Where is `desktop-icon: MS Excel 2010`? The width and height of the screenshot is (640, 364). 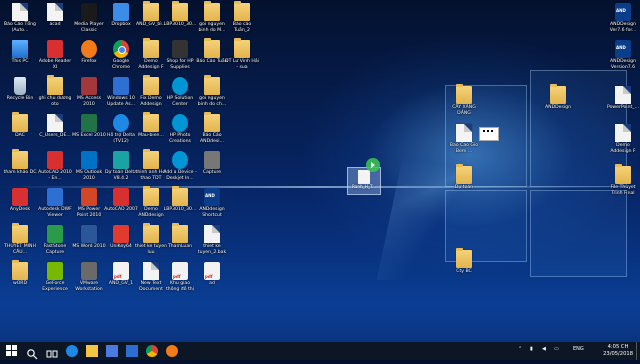 desktop-icon: MS Excel 2010 is located at coordinates (89, 126).